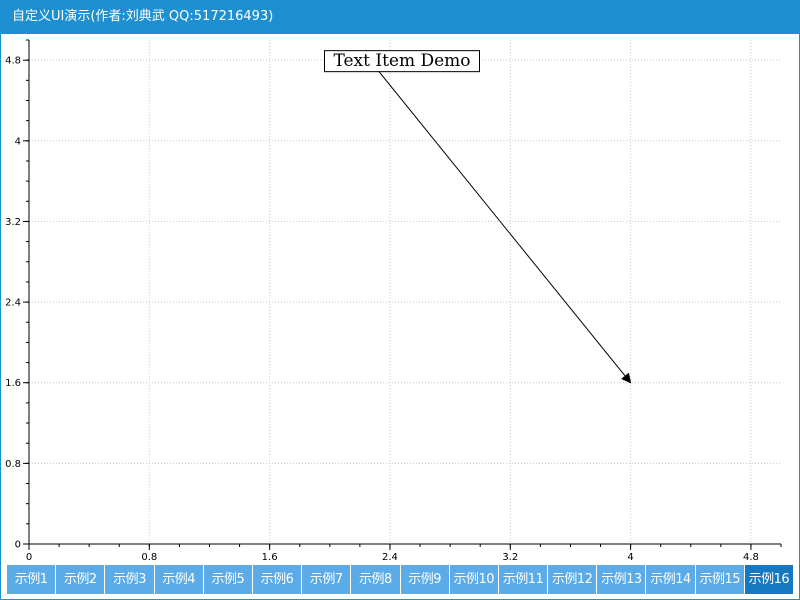 The width and height of the screenshot is (800, 600). Describe the element at coordinates (13, 464) in the screenshot. I see `y-tick-label: 0.8` at that location.